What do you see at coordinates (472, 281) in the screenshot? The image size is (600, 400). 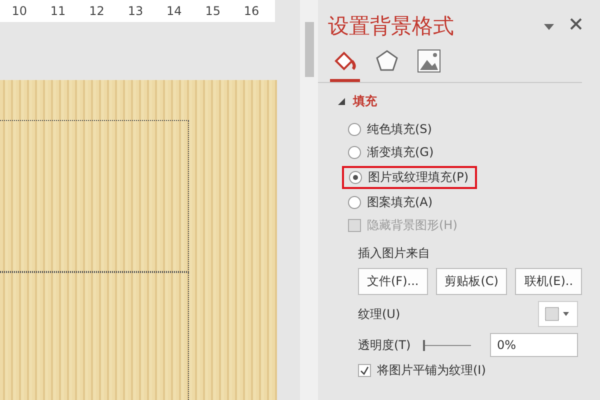 I see `source-button: 剪贴板(C)` at bounding box center [472, 281].